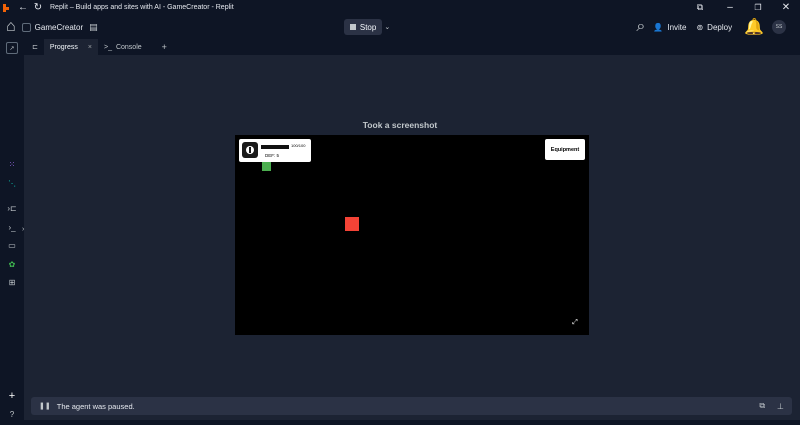 The width and height of the screenshot is (800, 425). I want to click on replit-logo-icon, so click(7, 7).